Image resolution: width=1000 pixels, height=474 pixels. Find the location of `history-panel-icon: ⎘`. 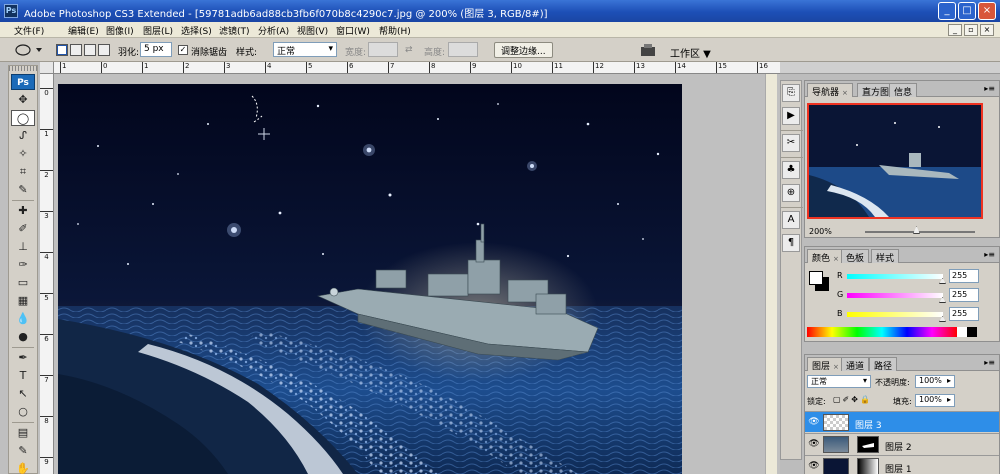

history-panel-icon: ⎘ is located at coordinates (791, 93).